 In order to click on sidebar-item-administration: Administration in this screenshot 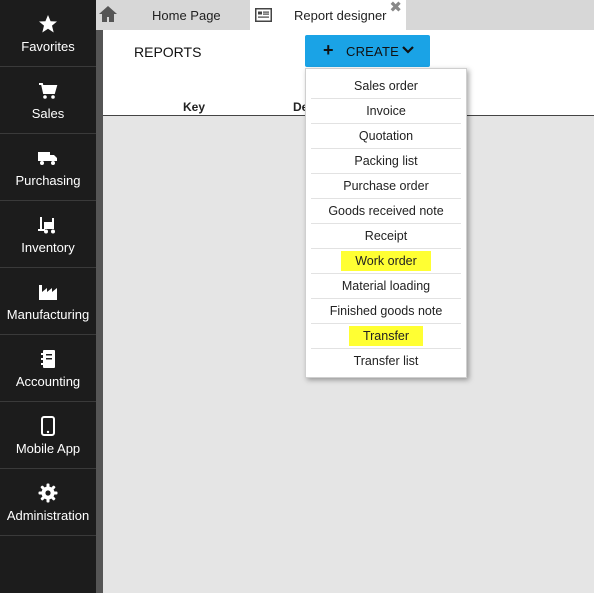, I will do `click(48, 502)`.